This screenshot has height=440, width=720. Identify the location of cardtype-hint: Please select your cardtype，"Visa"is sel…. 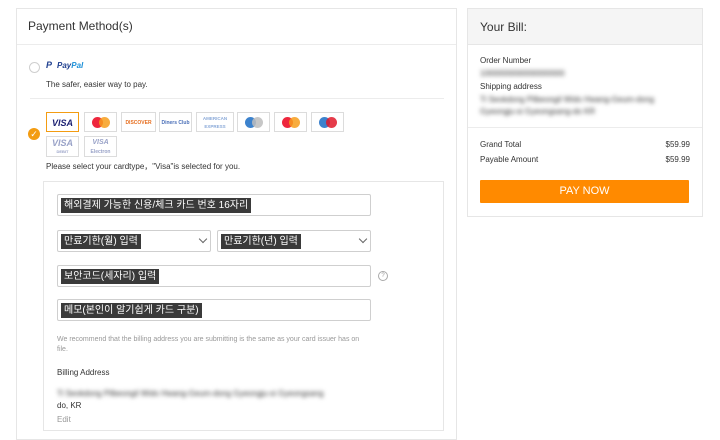
(143, 166).